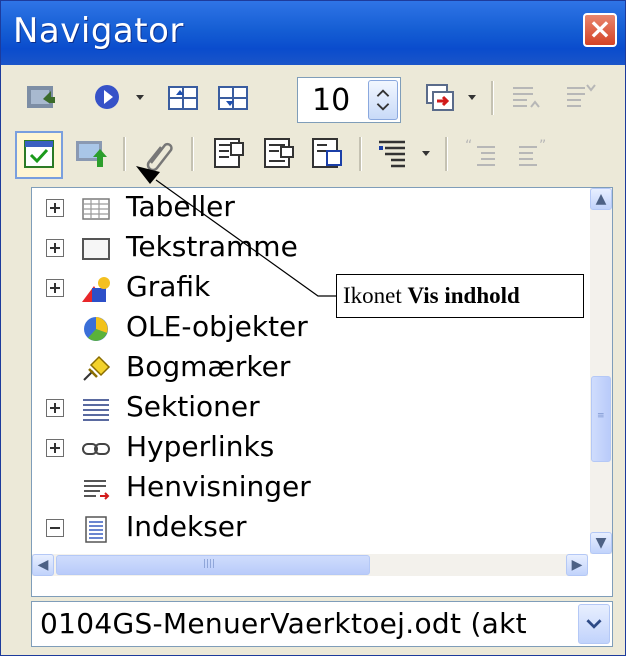 The image size is (626, 656). What do you see at coordinates (96, 209) in the screenshot?
I see `table-icon` at bounding box center [96, 209].